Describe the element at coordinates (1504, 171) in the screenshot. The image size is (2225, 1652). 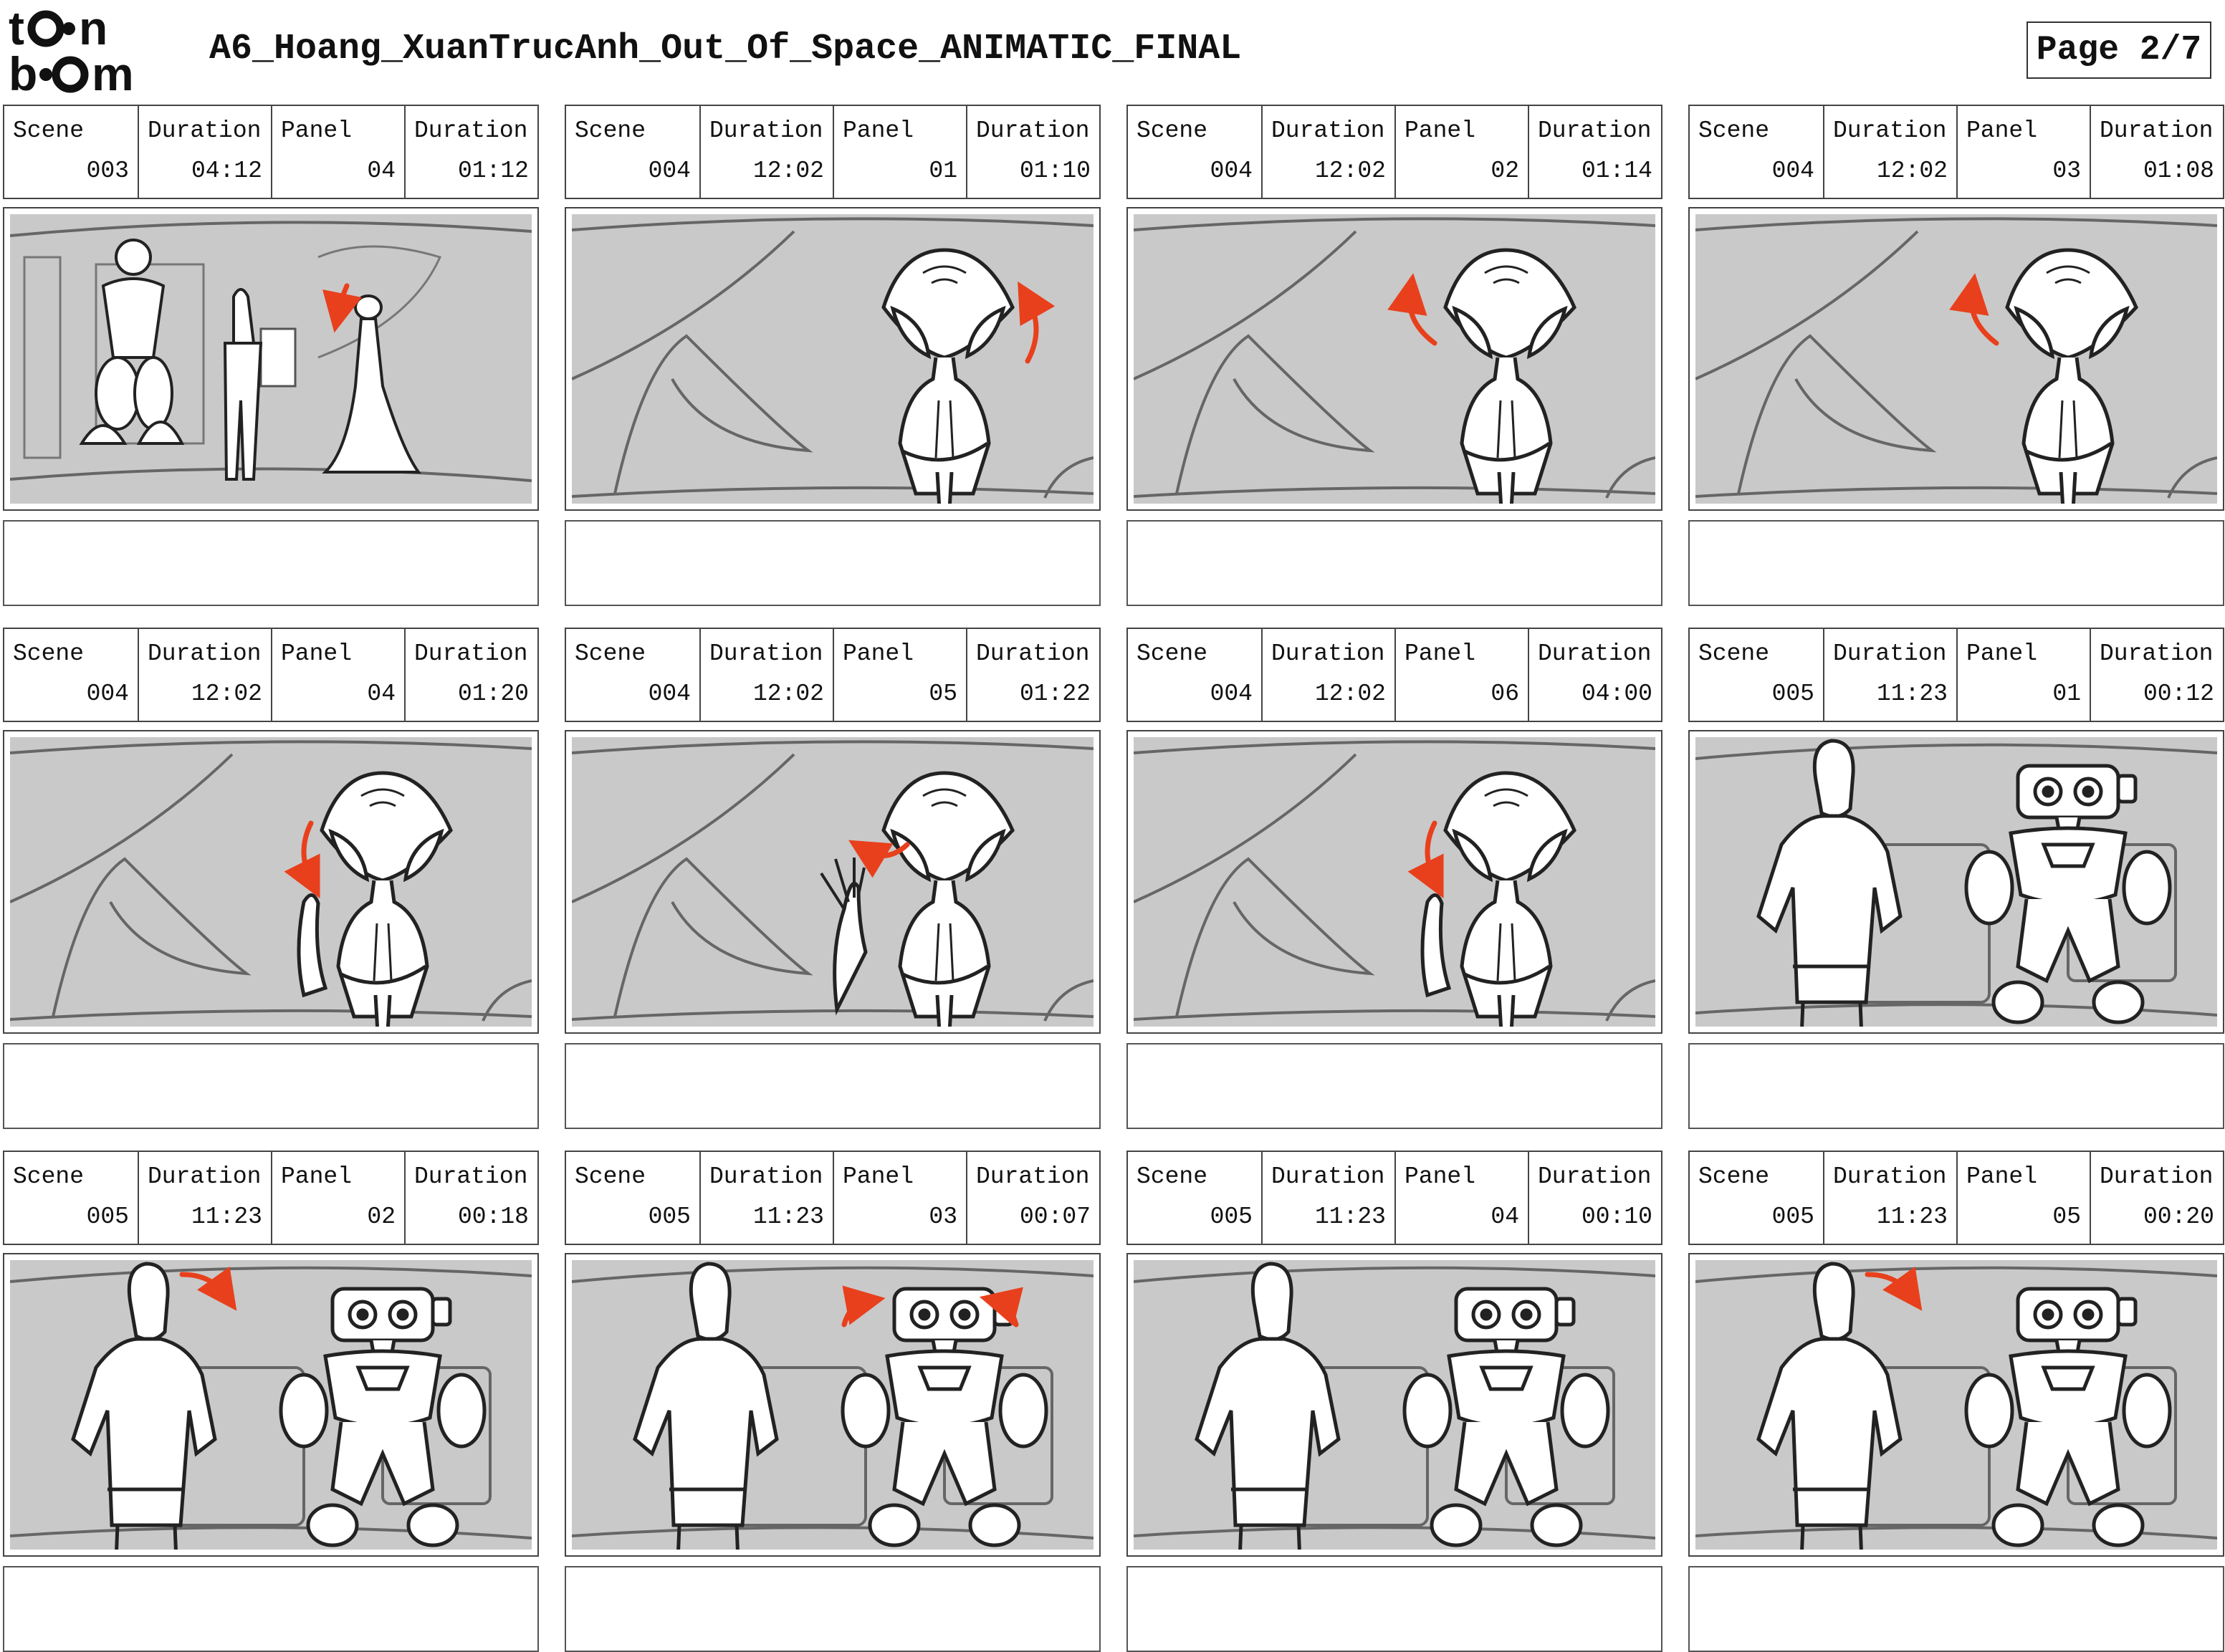
I see `panel-number: 02` at that location.